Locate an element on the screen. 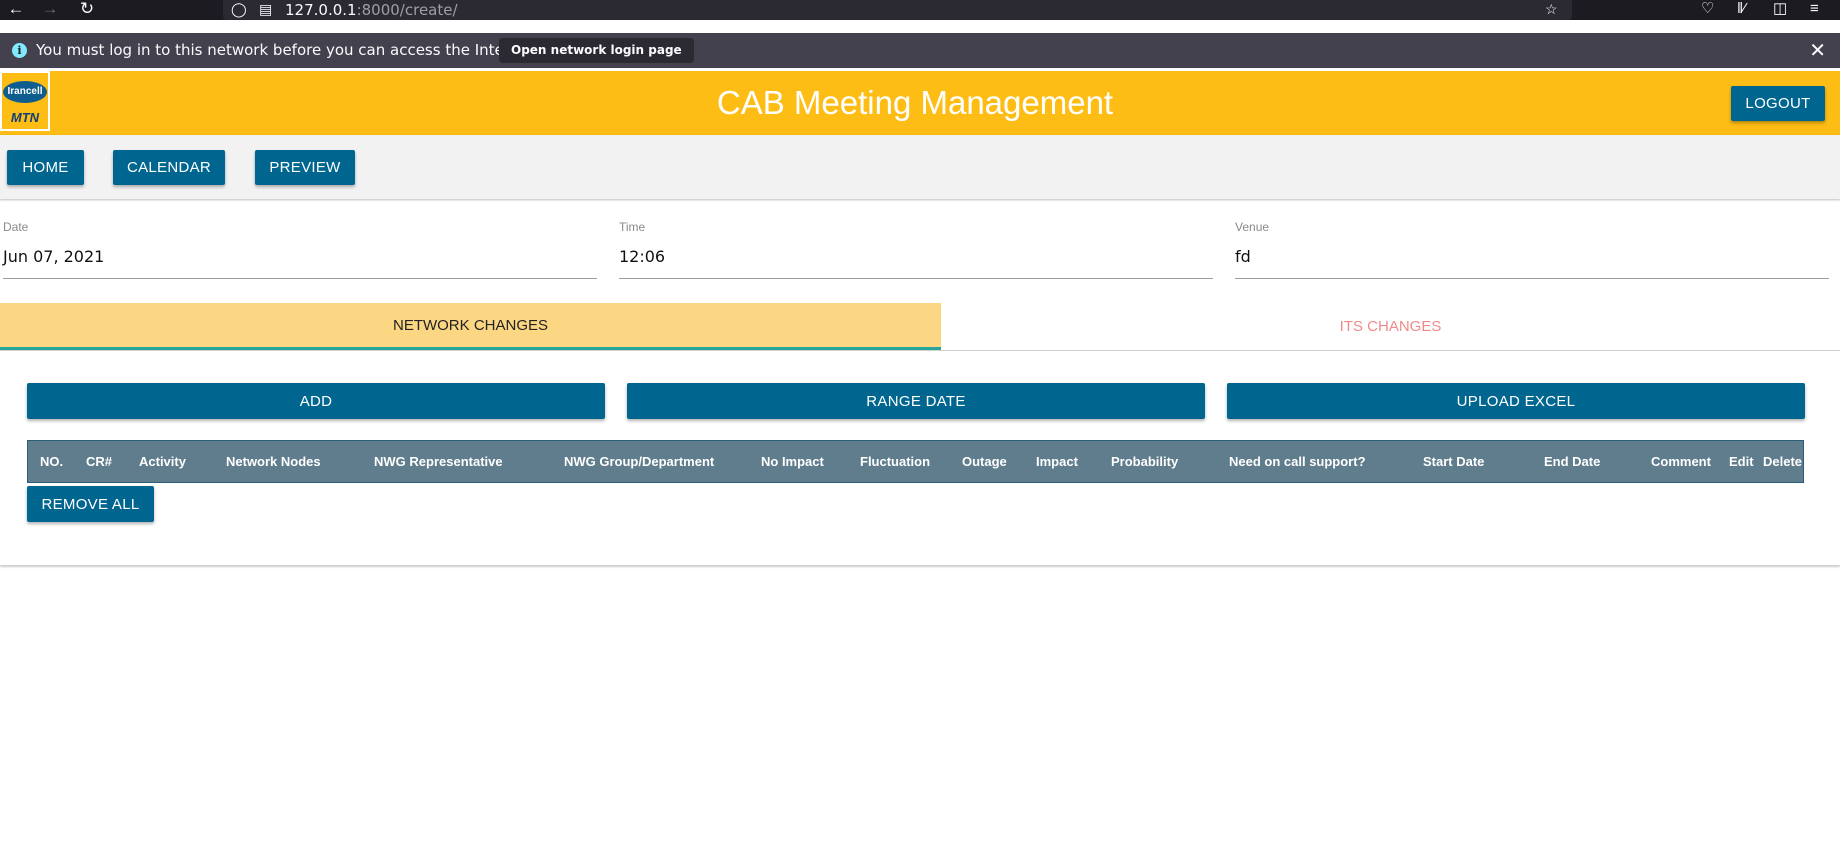 The width and height of the screenshot is (1840, 845). venue-input: fd is located at coordinates (1243, 256).